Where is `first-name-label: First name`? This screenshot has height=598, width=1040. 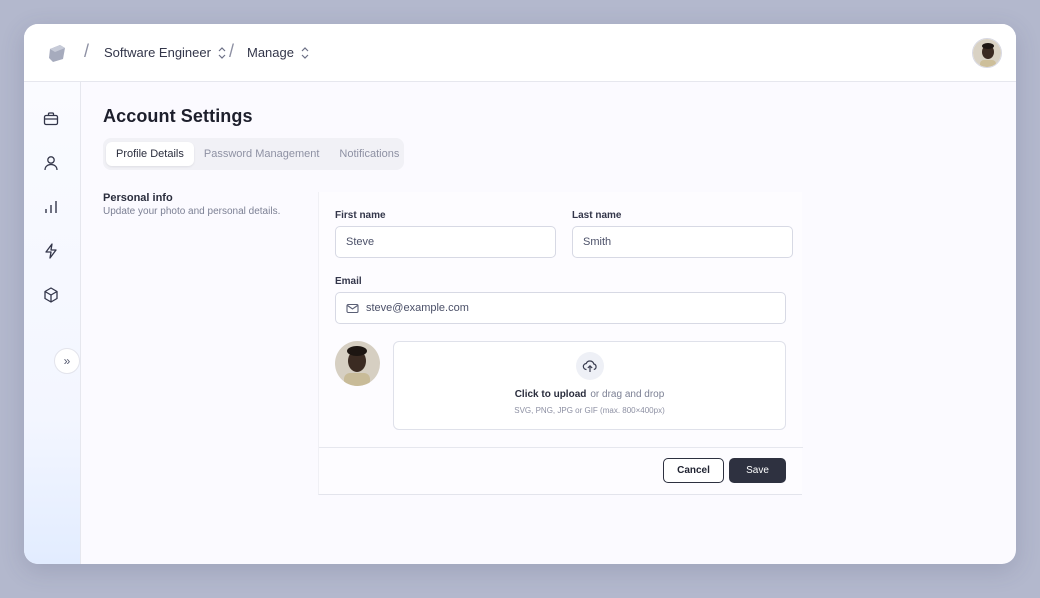 first-name-label: First name is located at coordinates (360, 215).